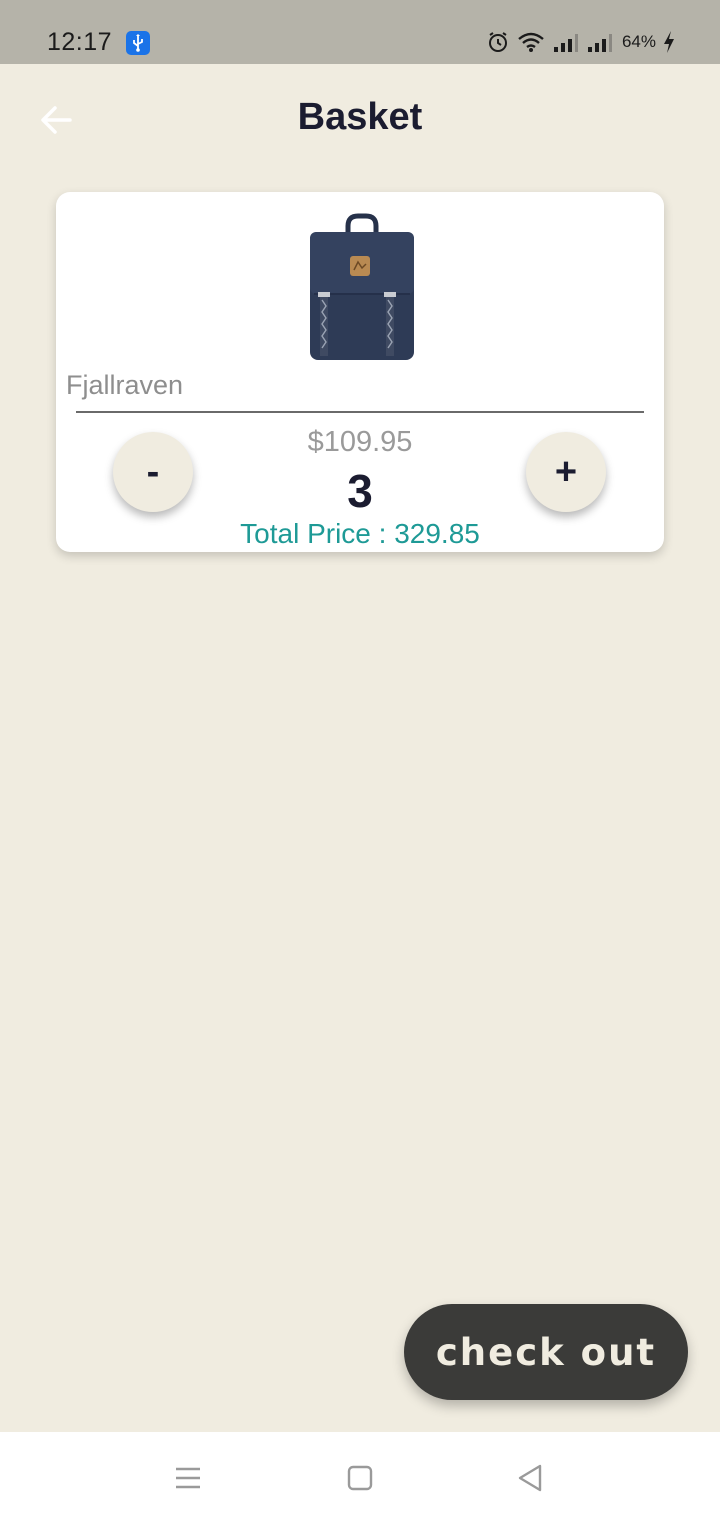 The image size is (720, 1520). Describe the element at coordinates (581, 42) in the screenshot. I see `status-icons: 64%` at that location.